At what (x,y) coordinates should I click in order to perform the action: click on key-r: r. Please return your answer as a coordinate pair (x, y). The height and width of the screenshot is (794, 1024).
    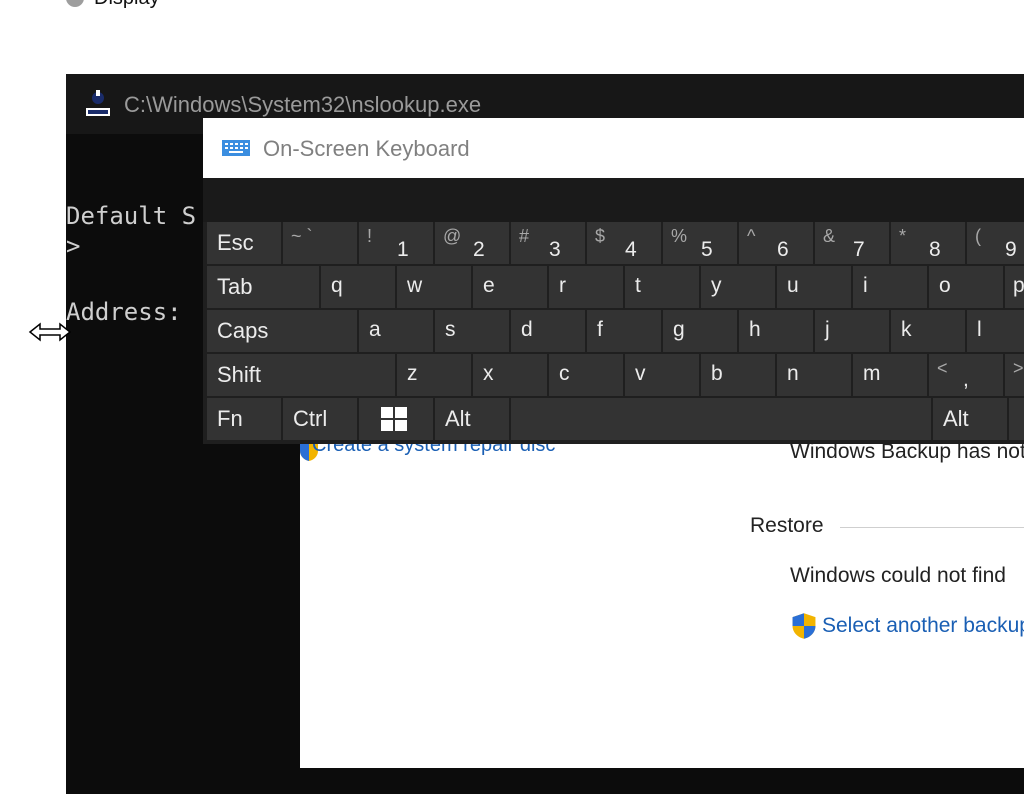
    Looking at the image, I should click on (586, 287).